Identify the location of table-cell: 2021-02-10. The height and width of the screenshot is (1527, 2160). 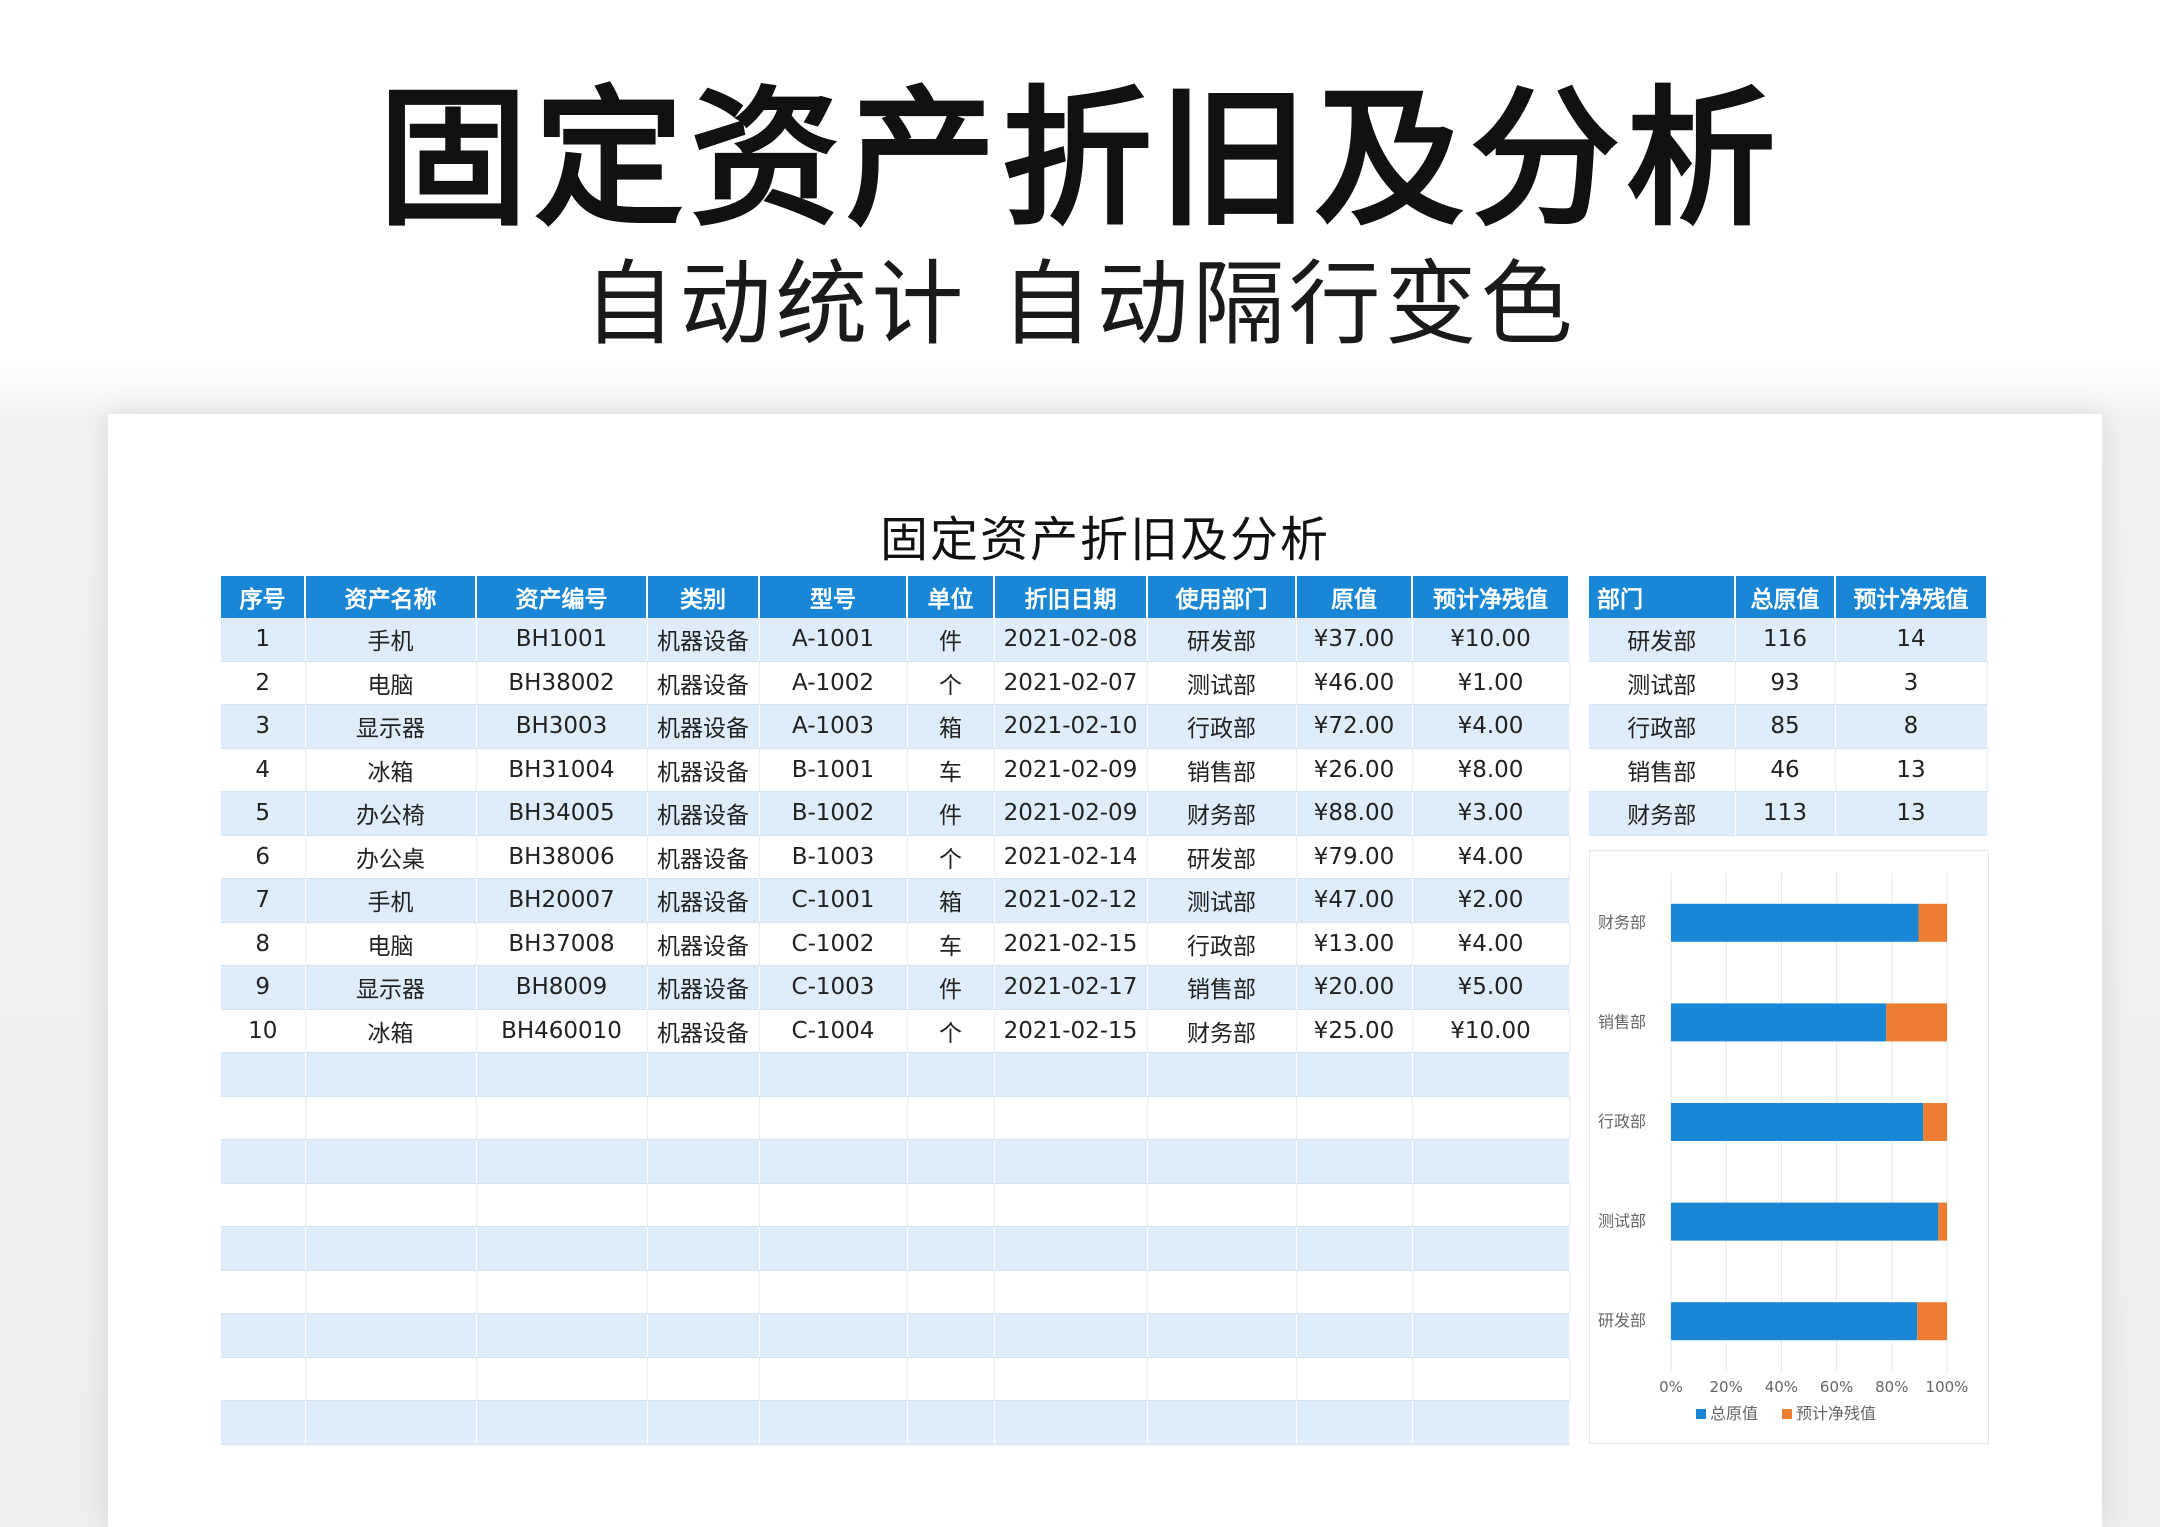
(1071, 726).